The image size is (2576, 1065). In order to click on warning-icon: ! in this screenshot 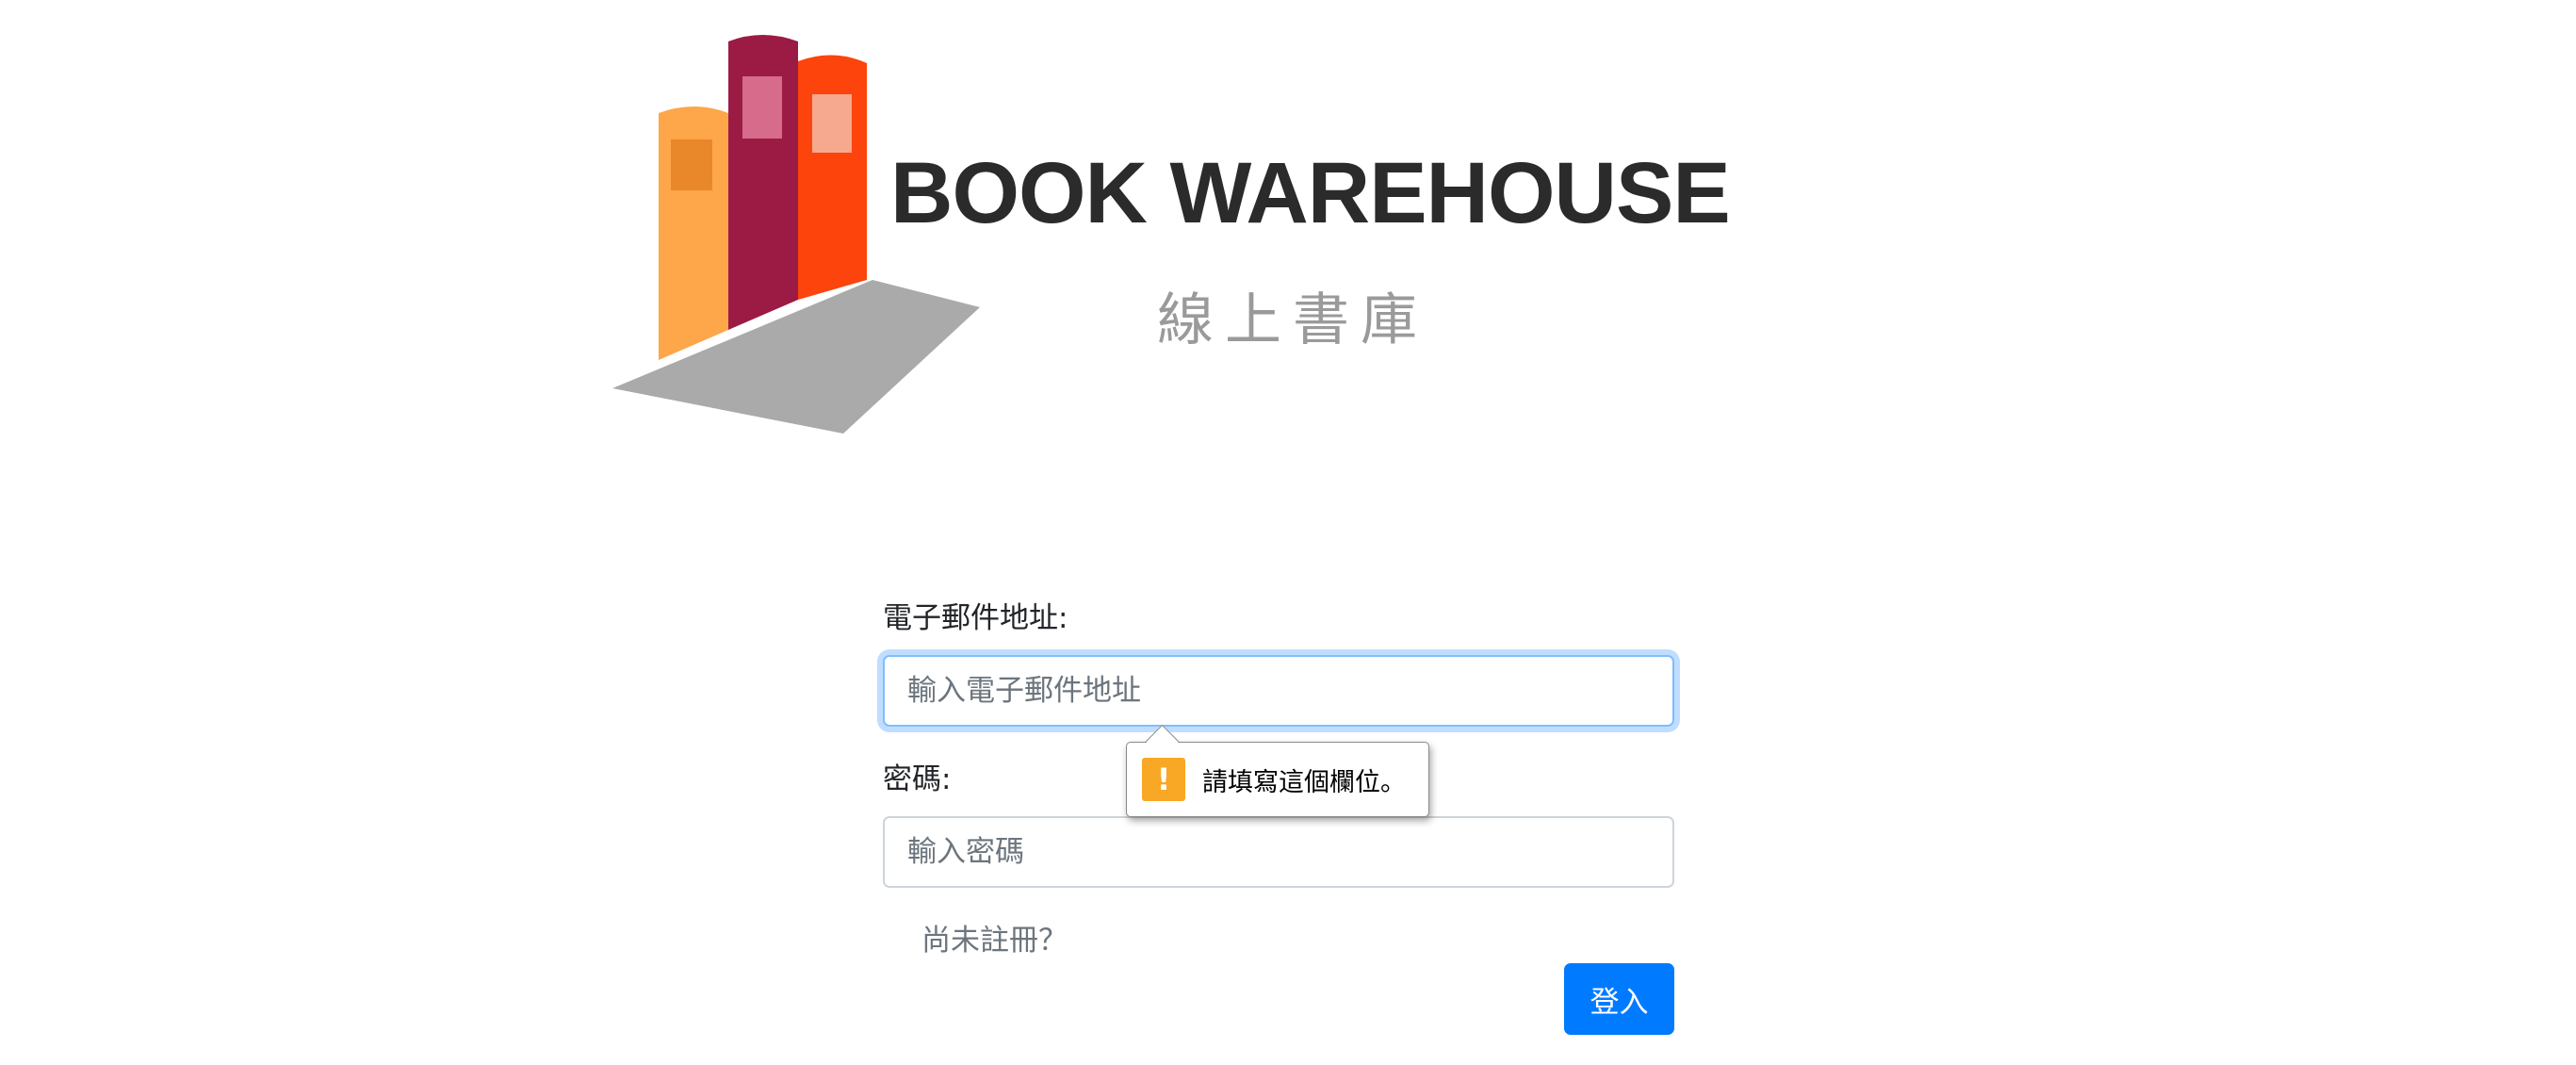, I will do `click(1163, 779)`.